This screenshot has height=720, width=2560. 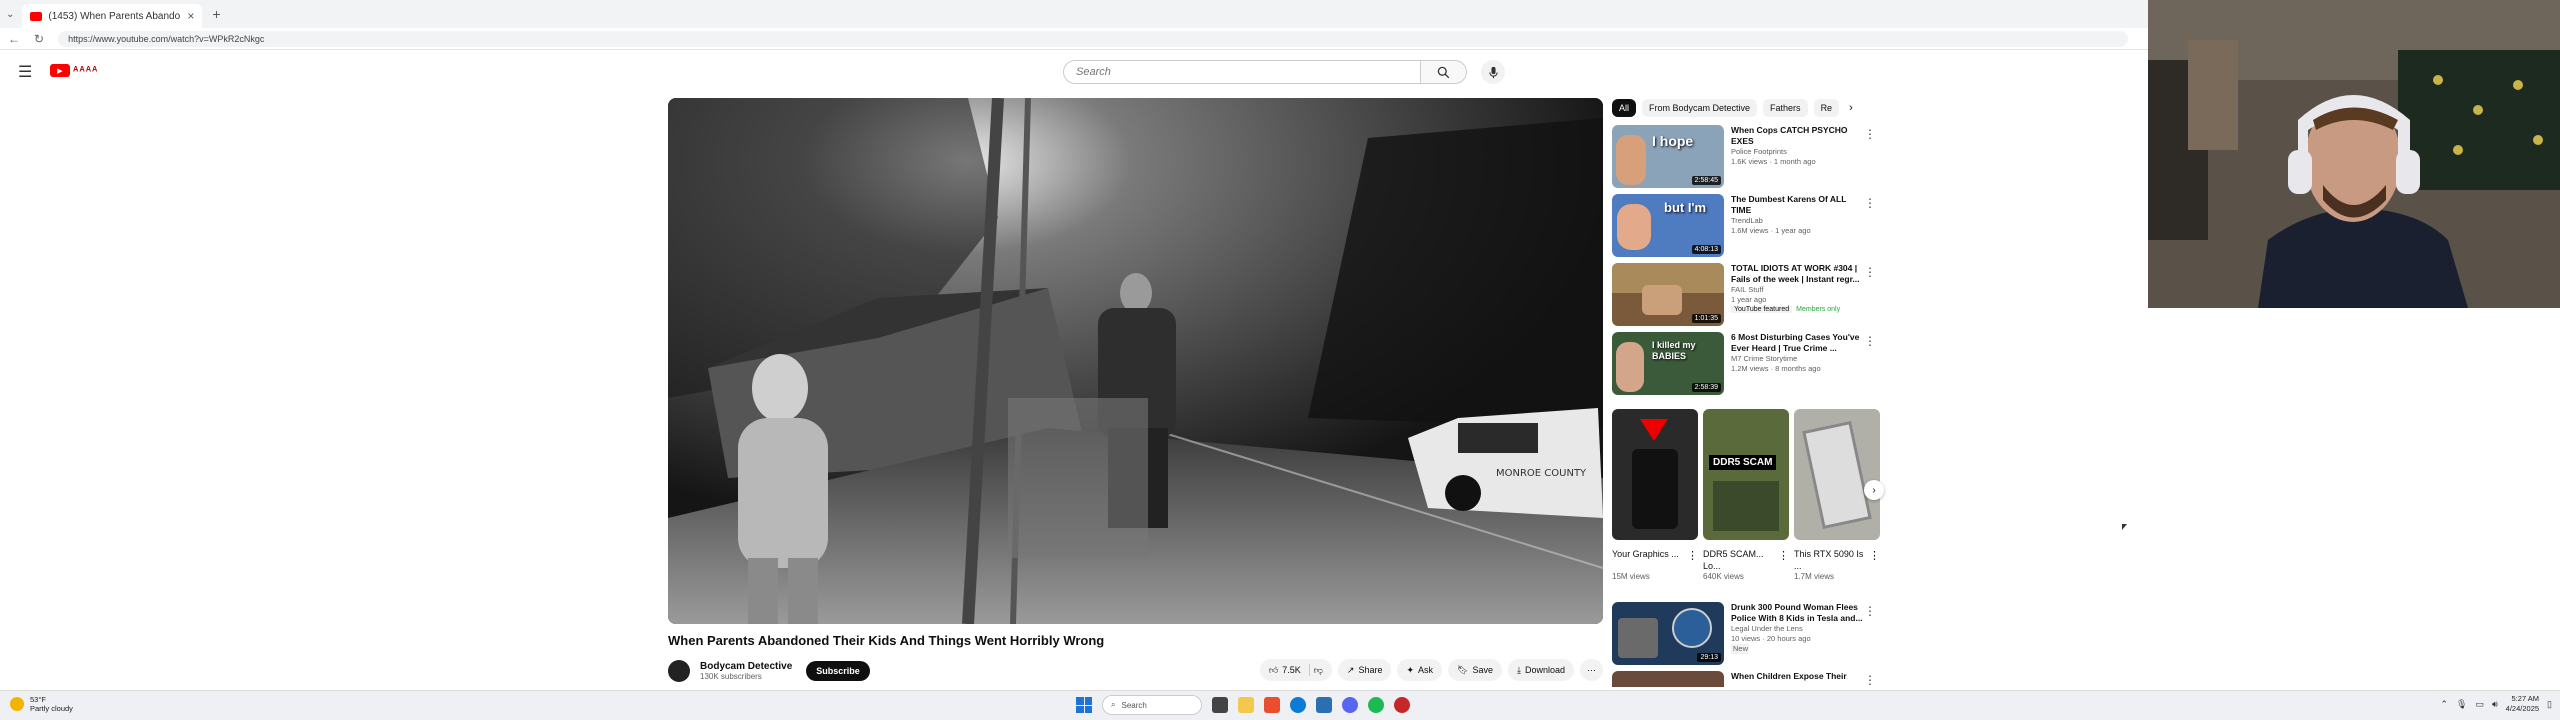 What do you see at coordinates (1798, 359) in the screenshot?
I see `rec-channel: M7 Crime Storytime` at bounding box center [1798, 359].